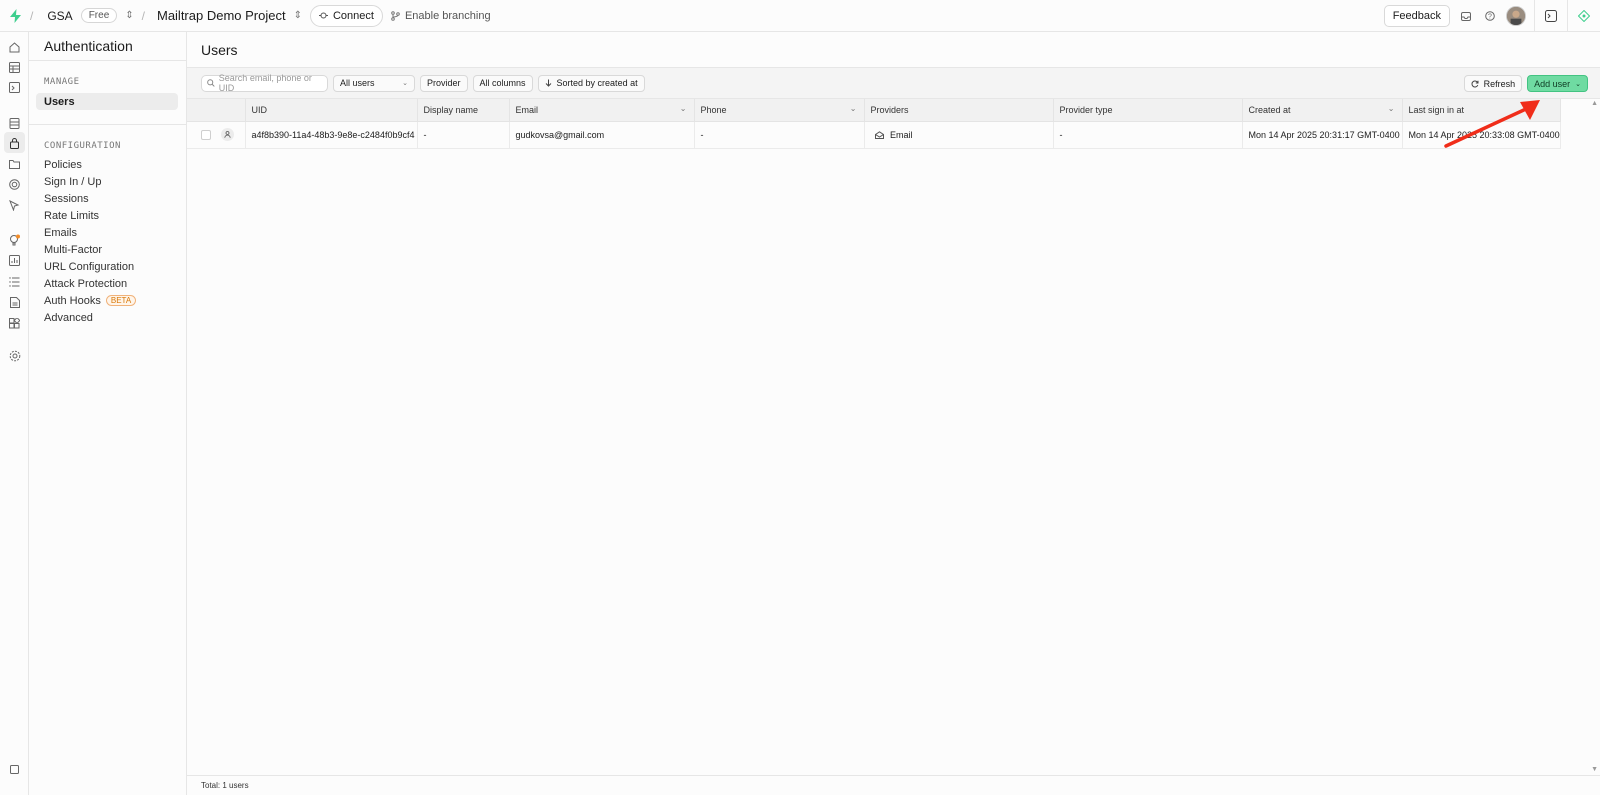 The width and height of the screenshot is (1600, 795). What do you see at coordinates (107, 232) in the screenshot?
I see `nav-item-emails: Emails` at bounding box center [107, 232].